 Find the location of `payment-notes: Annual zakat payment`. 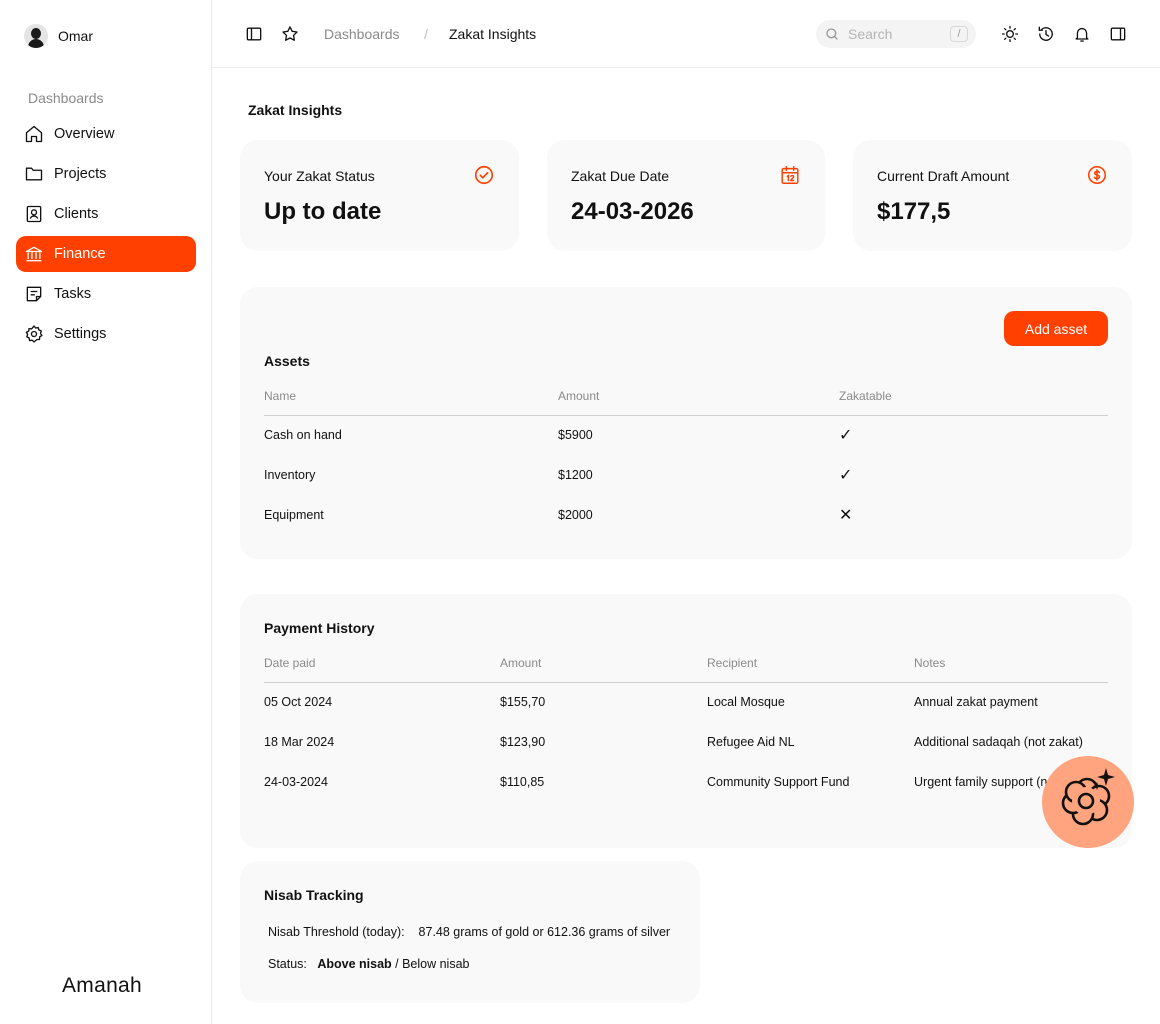

payment-notes: Annual zakat payment is located at coordinates (976, 702).